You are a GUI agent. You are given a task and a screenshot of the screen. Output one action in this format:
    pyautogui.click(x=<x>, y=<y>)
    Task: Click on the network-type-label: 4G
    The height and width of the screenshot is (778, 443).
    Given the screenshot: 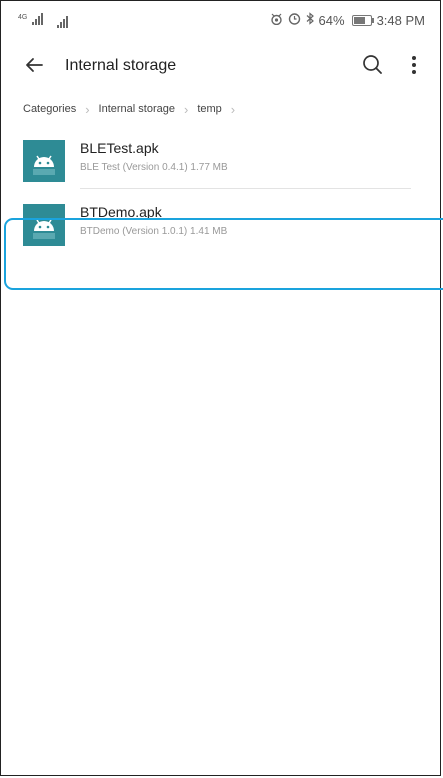 What is the action you would take?
    pyautogui.click(x=23, y=17)
    